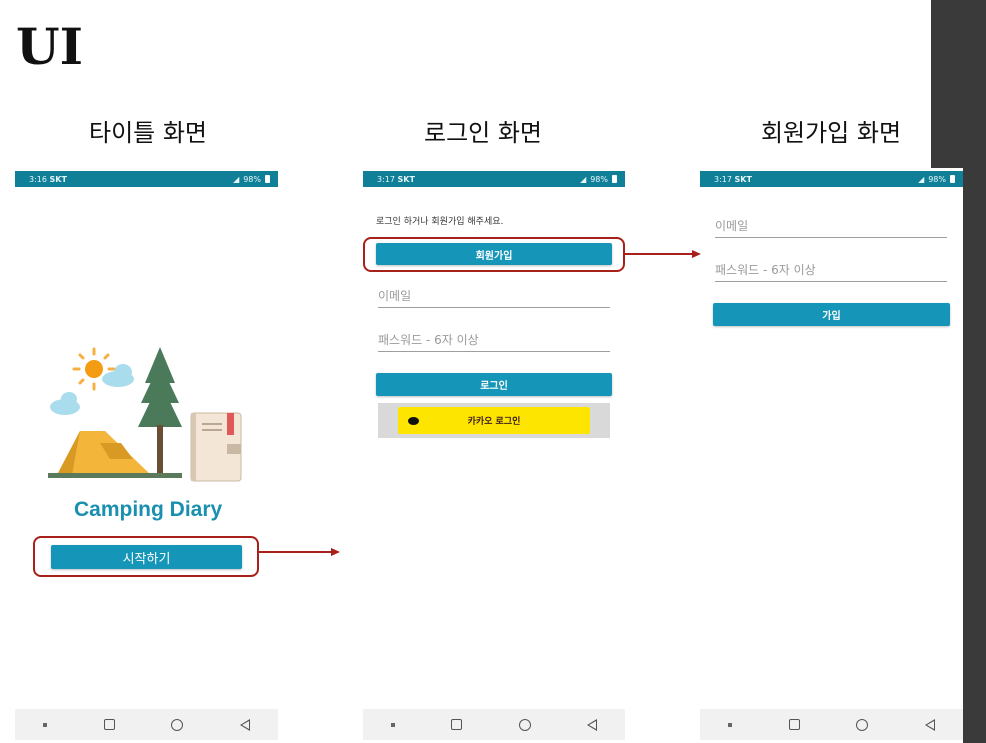 This screenshot has height=743, width=986. Describe the element at coordinates (413, 421) in the screenshot. I see `kakao-chat-icon` at that location.